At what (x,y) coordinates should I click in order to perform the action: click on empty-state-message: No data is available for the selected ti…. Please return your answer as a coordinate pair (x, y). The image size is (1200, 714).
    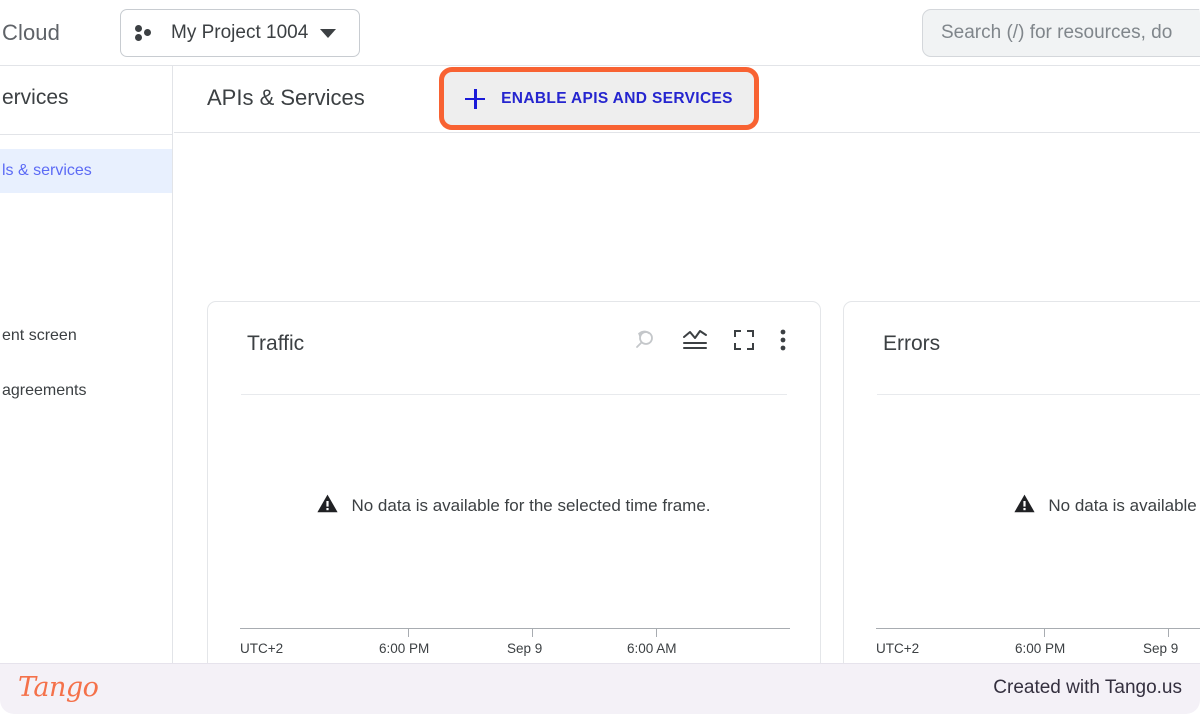
    Looking at the image, I should click on (531, 505).